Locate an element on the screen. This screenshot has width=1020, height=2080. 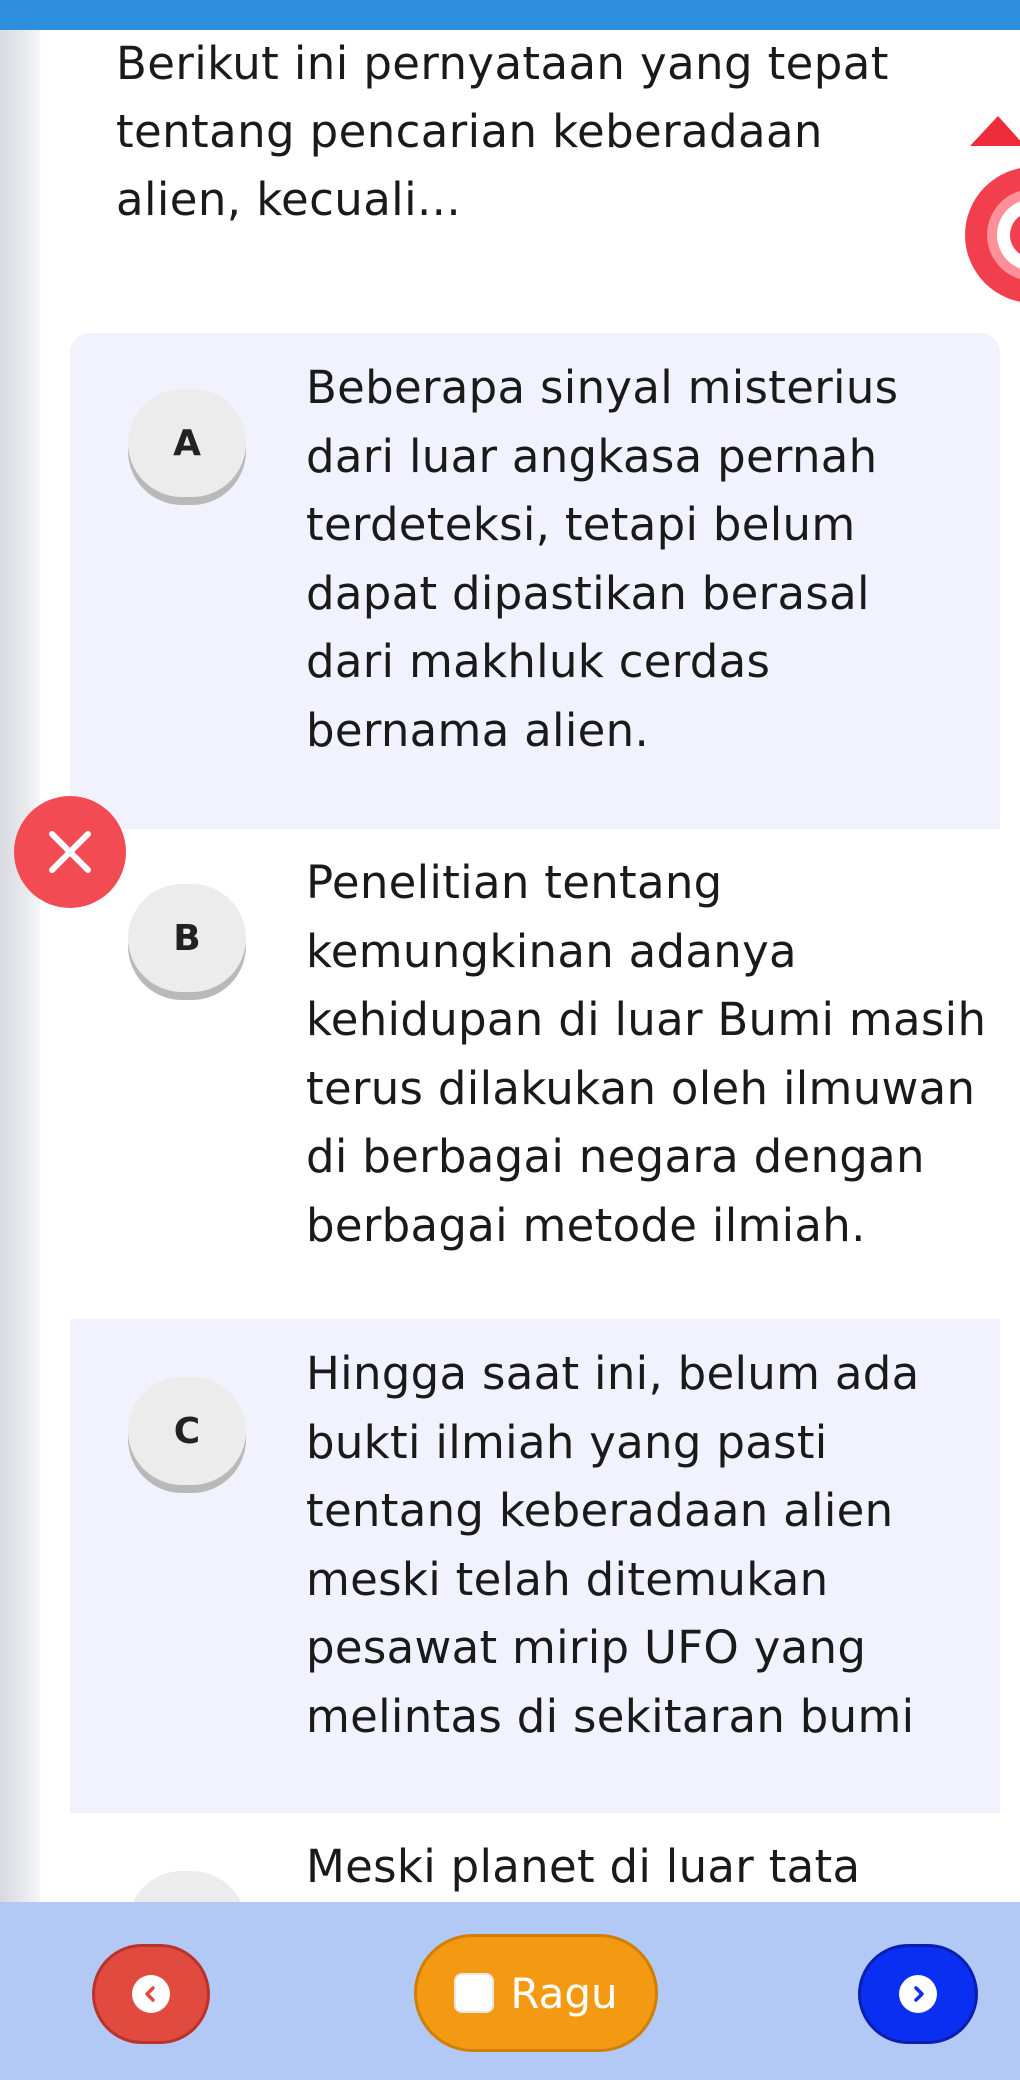
chevron-right-icon is located at coordinates (918, 1994).